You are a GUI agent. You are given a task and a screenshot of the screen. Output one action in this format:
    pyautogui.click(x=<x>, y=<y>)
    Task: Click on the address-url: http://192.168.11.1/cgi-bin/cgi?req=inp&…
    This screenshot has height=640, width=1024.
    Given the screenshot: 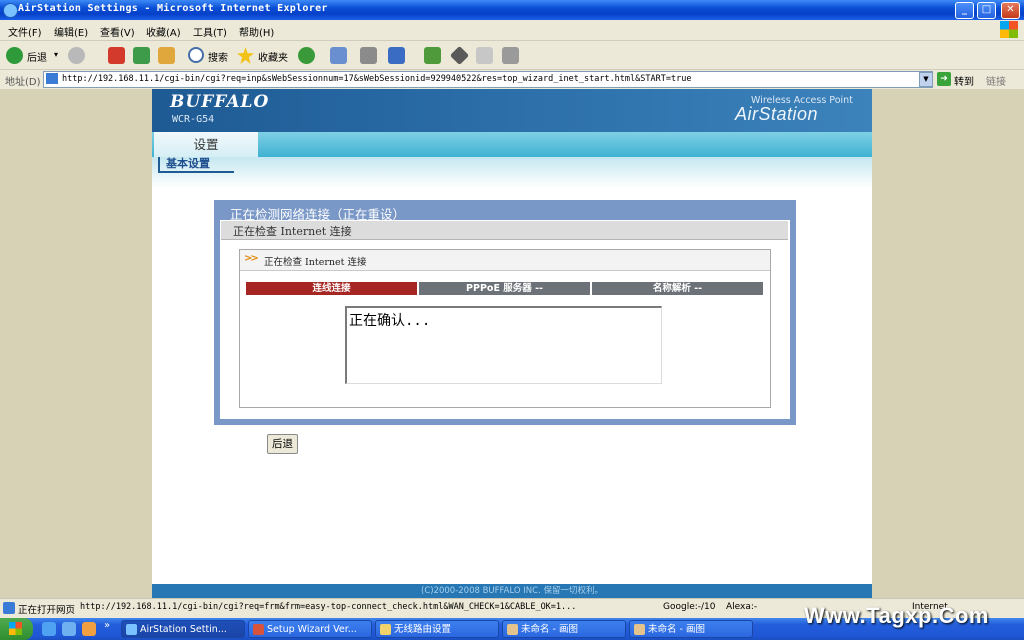 What is the action you would take?
    pyautogui.click(x=377, y=79)
    